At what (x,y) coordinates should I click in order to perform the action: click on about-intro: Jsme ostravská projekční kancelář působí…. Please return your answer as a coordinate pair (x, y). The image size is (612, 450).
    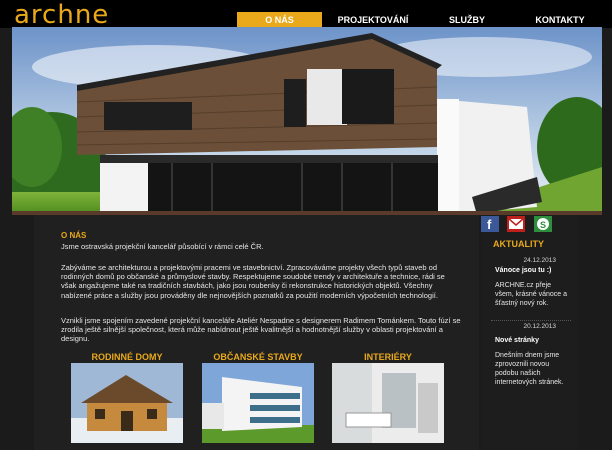
    Looking at the image, I should click on (162, 246).